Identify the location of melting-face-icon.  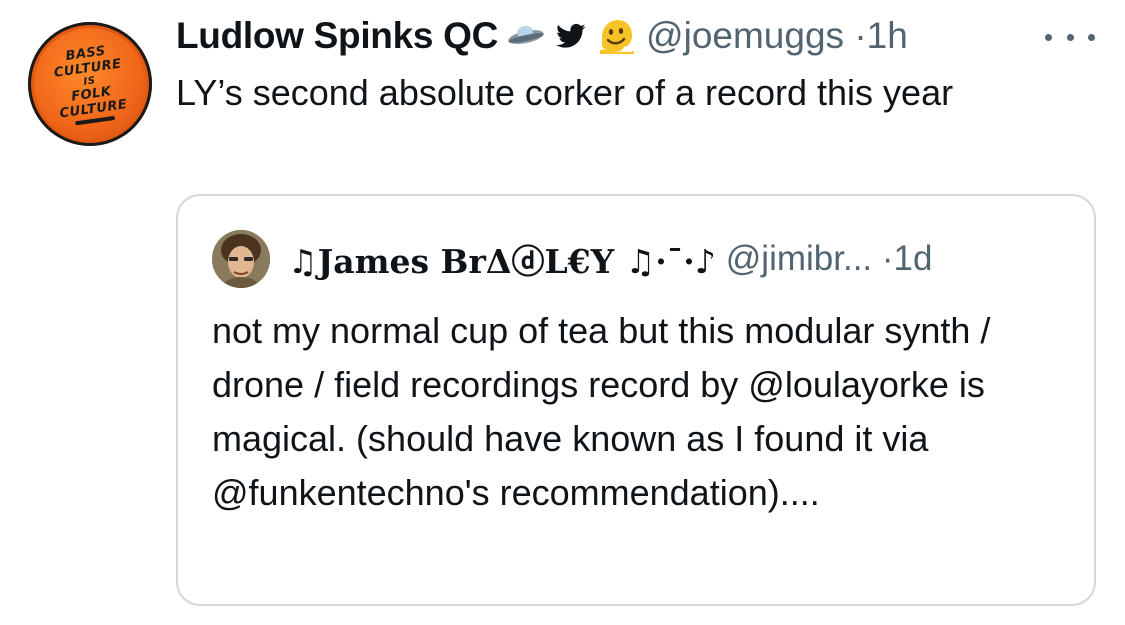
(616, 36).